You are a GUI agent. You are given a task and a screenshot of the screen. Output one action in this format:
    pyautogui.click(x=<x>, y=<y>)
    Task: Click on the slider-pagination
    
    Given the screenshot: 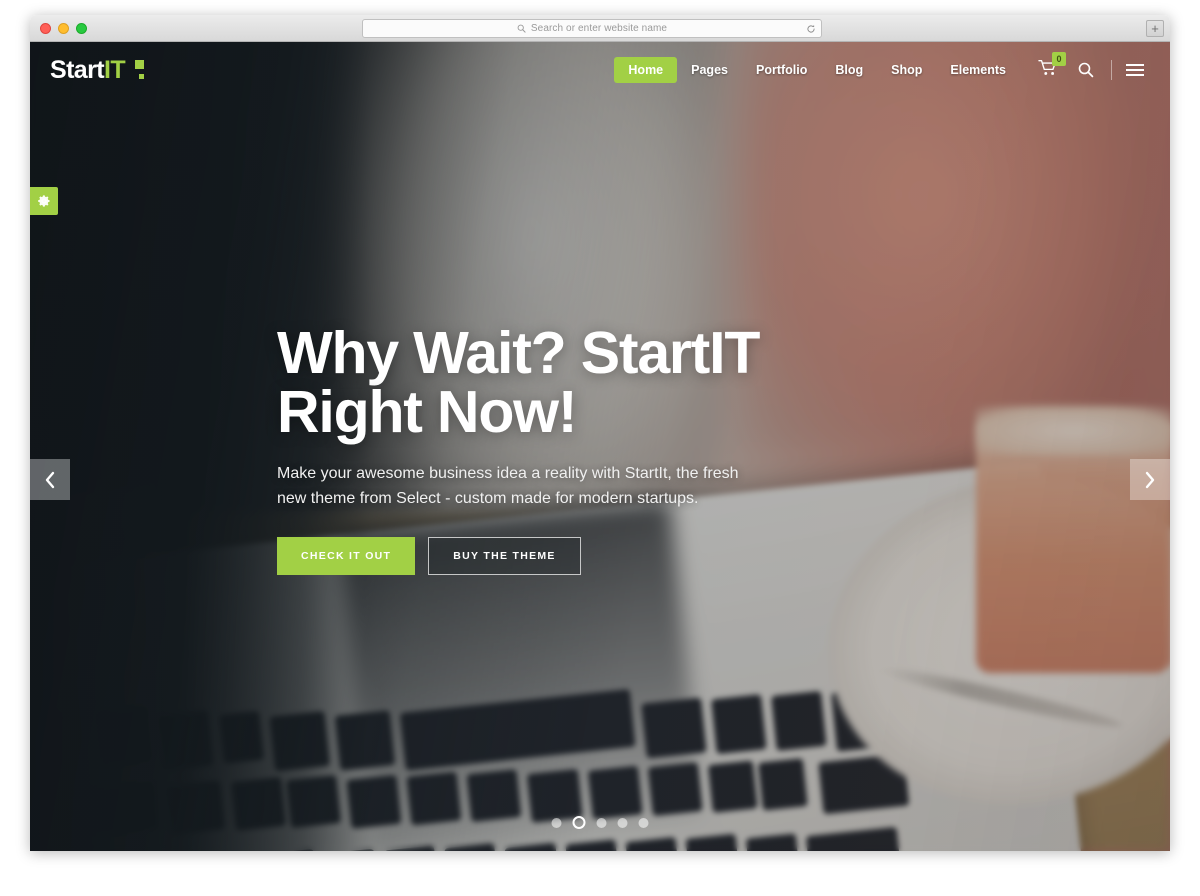 What is the action you would take?
    pyautogui.click(x=600, y=822)
    